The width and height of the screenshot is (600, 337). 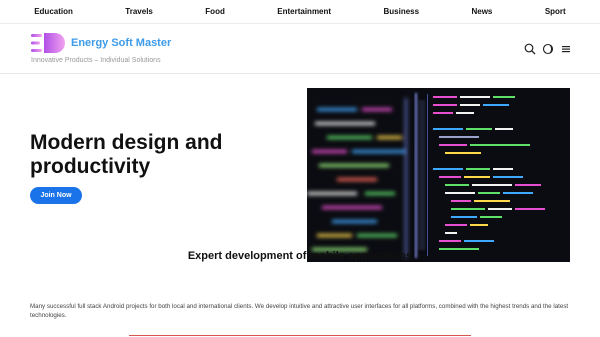 What do you see at coordinates (555, 11) in the screenshot?
I see `nav-item-sport: Sport` at bounding box center [555, 11].